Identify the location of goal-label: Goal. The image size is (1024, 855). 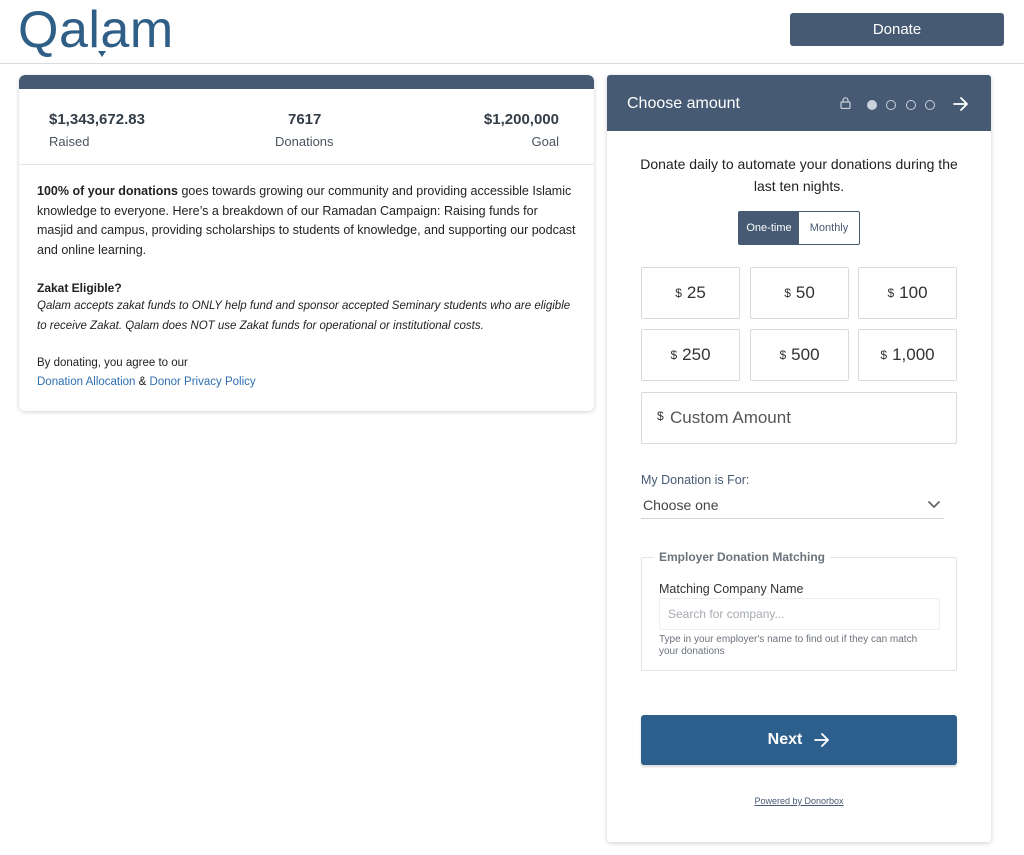
(545, 141).